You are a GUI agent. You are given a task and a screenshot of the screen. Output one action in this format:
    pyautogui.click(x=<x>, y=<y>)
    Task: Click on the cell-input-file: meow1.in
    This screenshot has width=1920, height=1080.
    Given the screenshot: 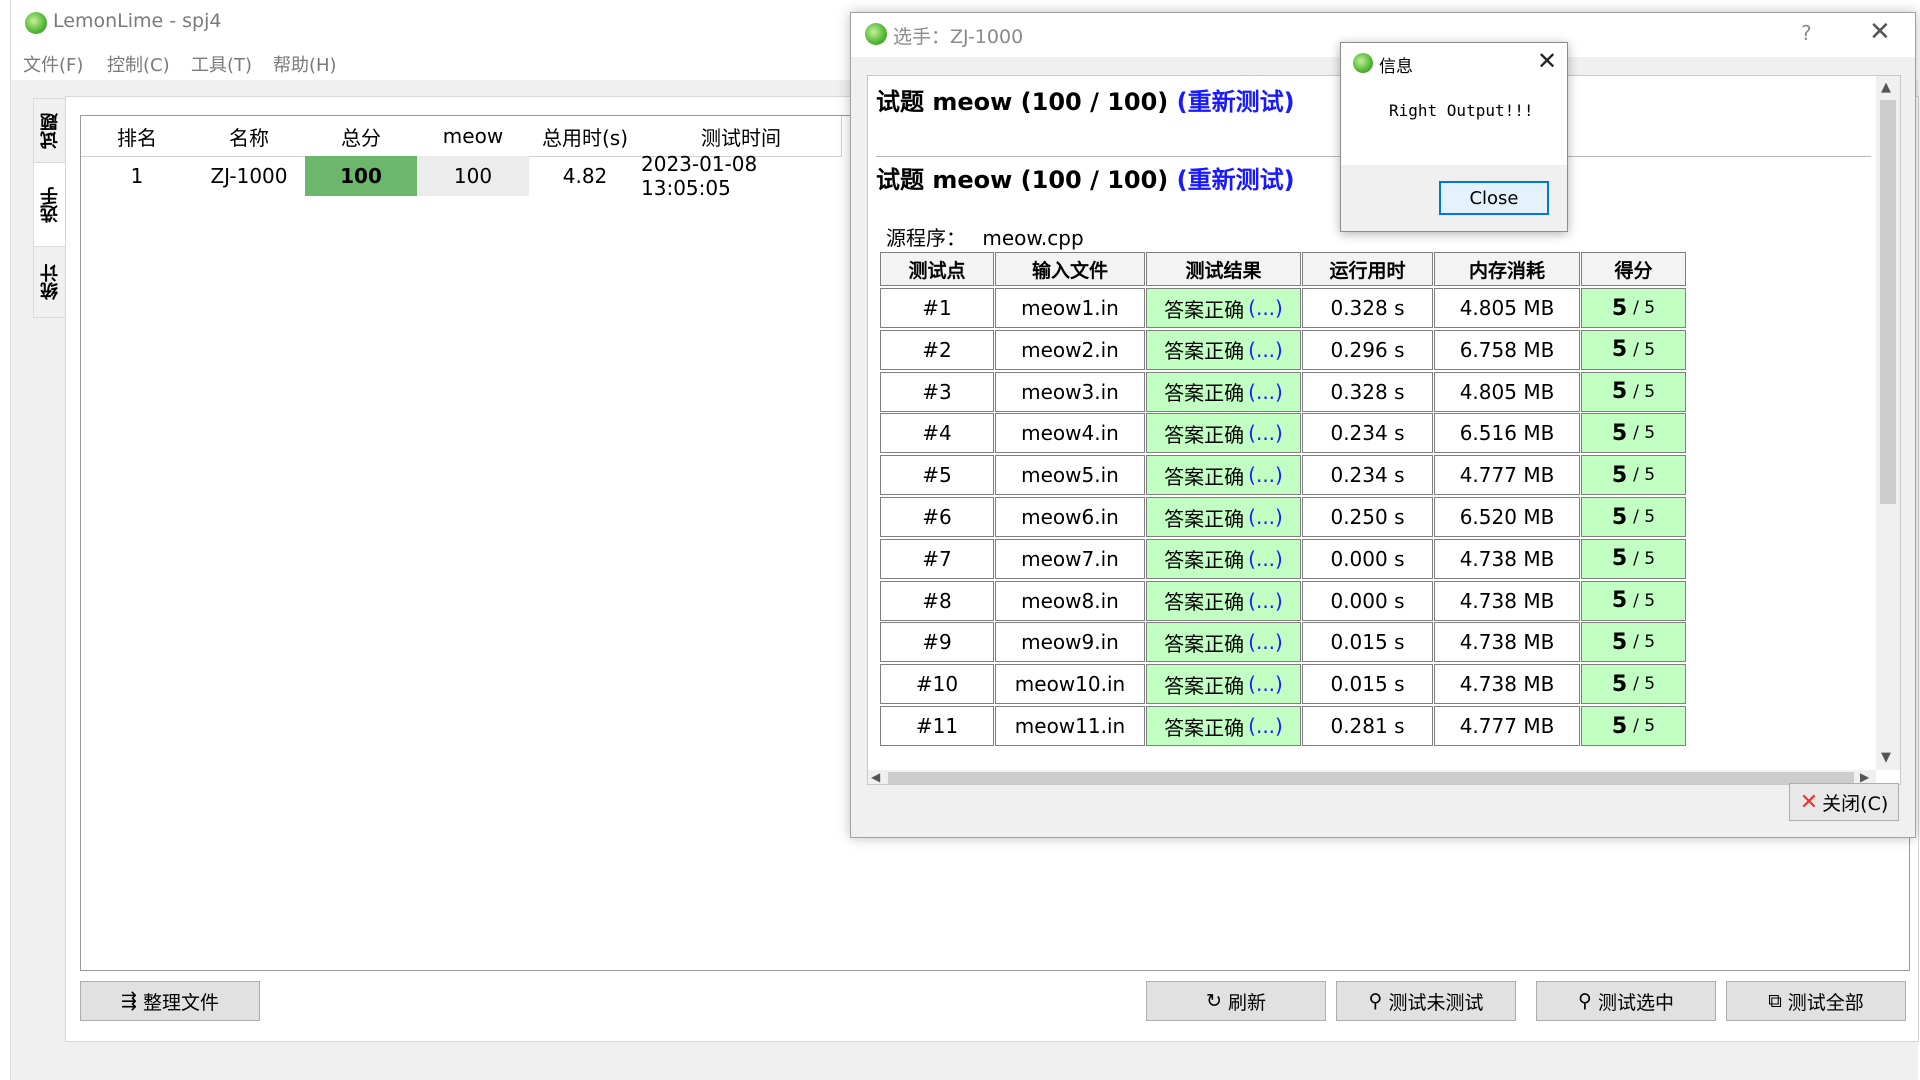 What is the action you would take?
    pyautogui.click(x=1070, y=308)
    